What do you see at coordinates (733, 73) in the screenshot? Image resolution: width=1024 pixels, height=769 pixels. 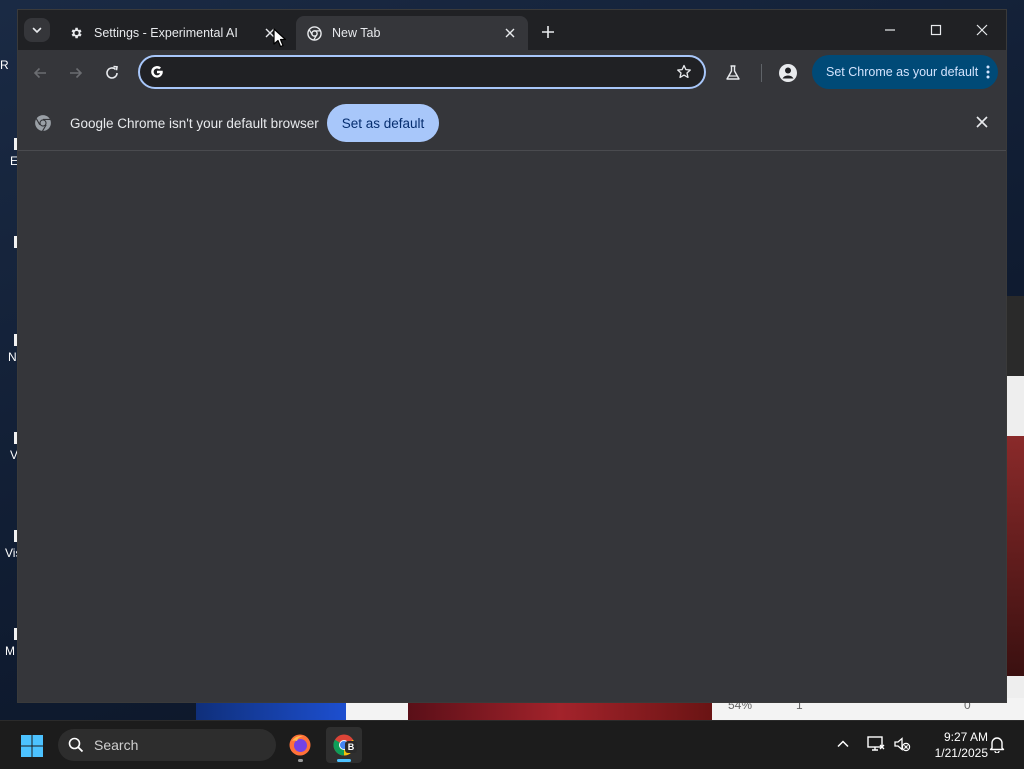 I see `labs-flask-icon` at bounding box center [733, 73].